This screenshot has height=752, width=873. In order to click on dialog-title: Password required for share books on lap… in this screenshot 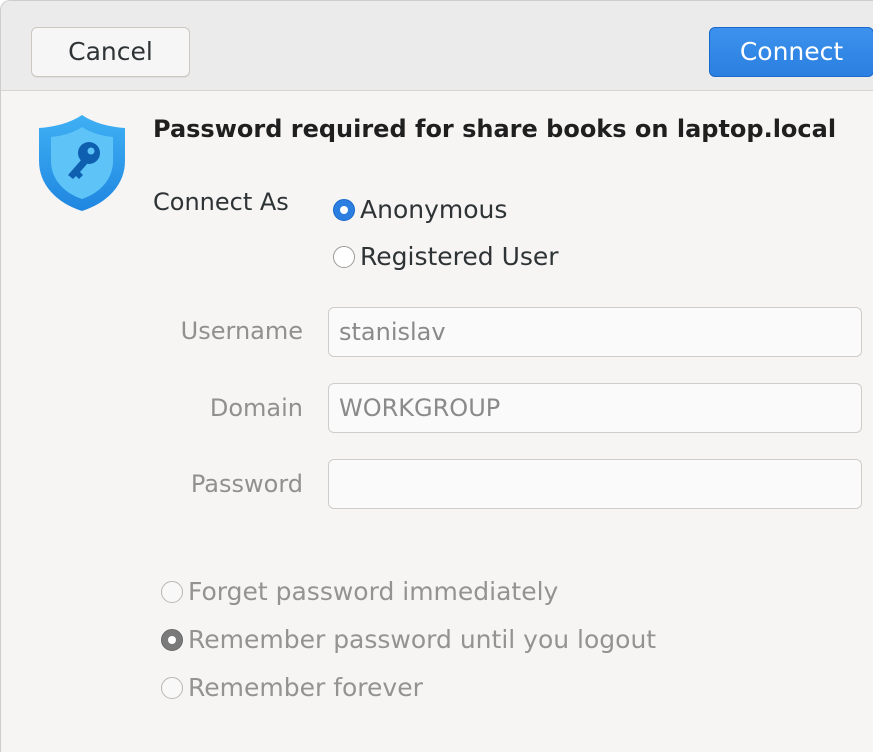, I will do `click(495, 129)`.